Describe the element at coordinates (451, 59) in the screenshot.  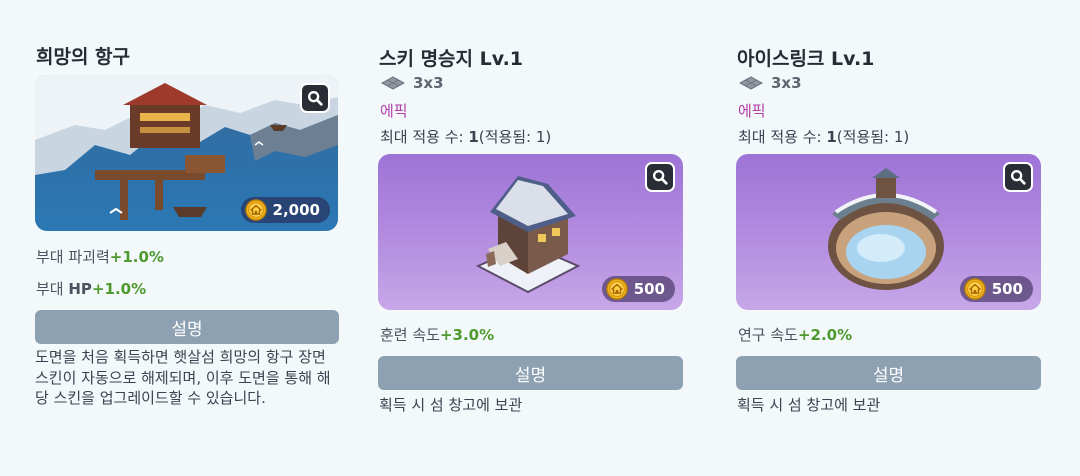
I see `card-2-title: 스키 명승지 Lv.1` at that location.